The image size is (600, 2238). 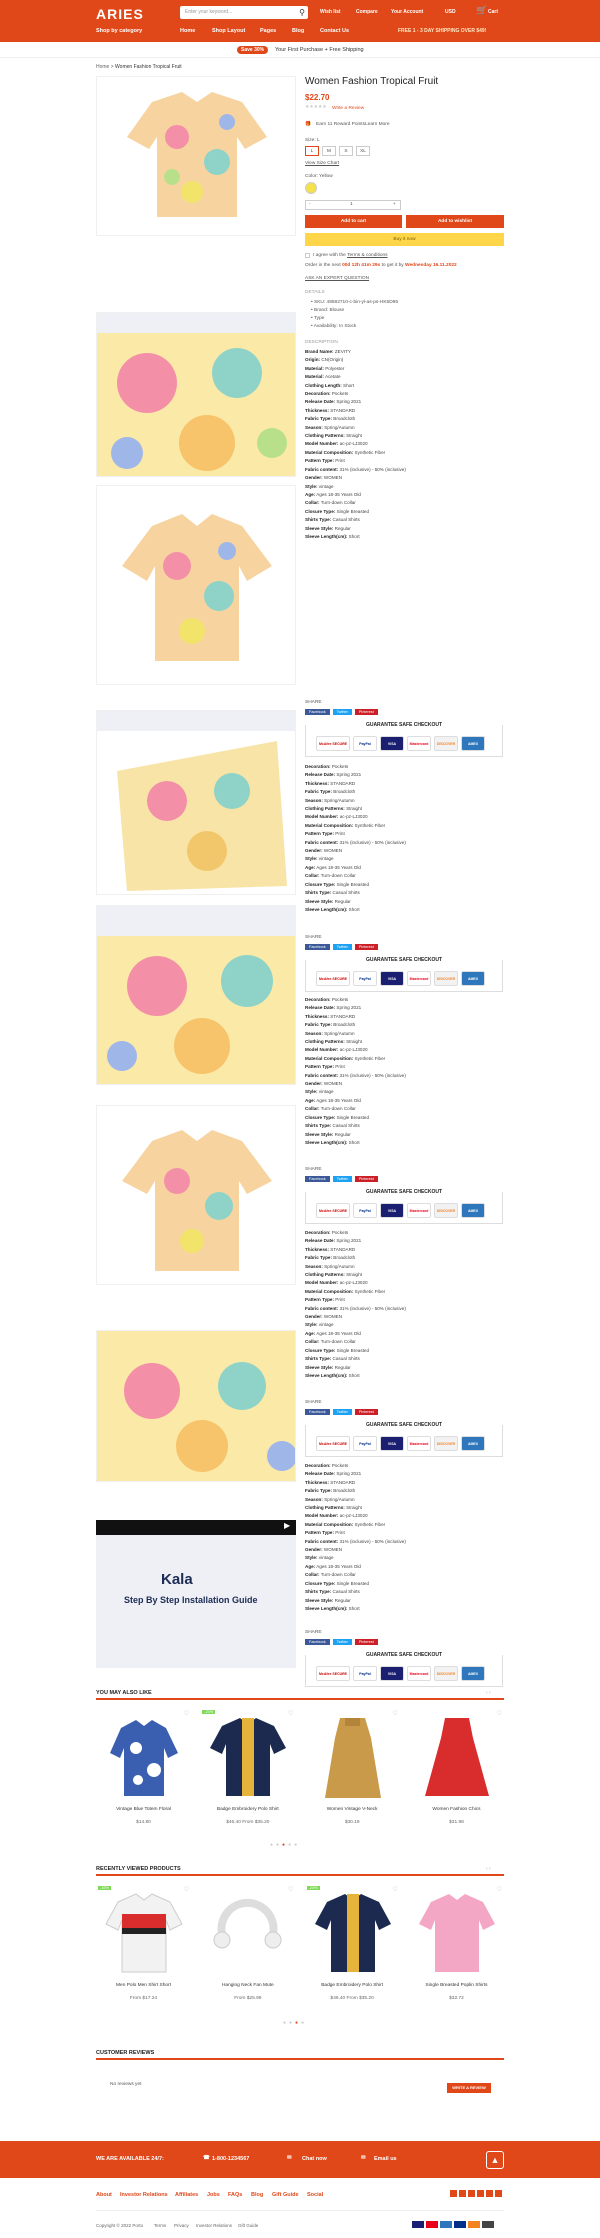 I want to click on breadcrumb-home: Home, so click(x=102, y=67).